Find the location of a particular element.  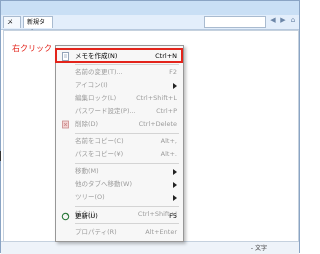

menu-item-move-to-tab: 他のタブへ移動(W) is located at coordinates (119, 184).